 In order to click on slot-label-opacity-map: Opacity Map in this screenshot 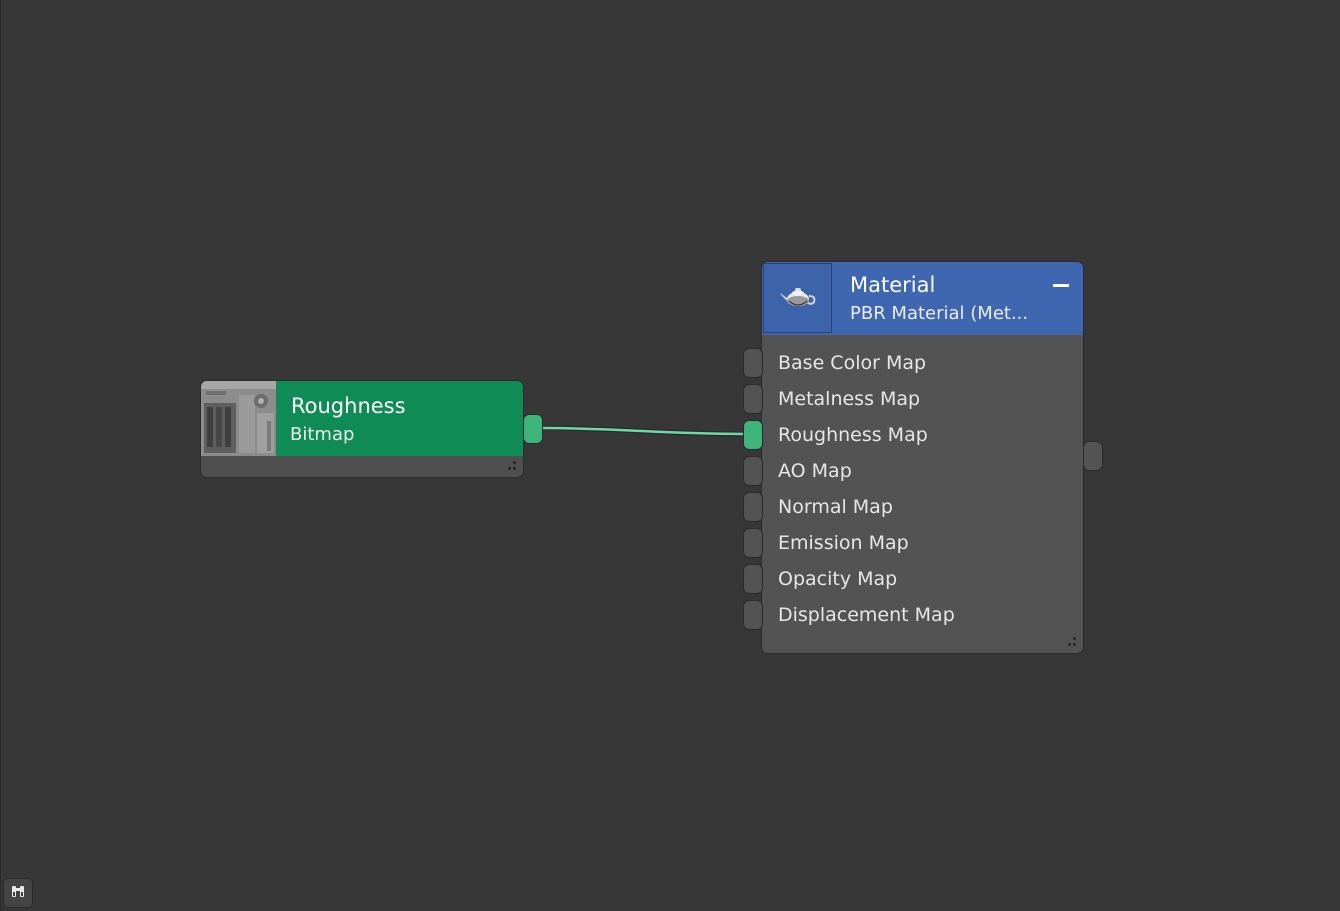, I will do `click(838, 579)`.